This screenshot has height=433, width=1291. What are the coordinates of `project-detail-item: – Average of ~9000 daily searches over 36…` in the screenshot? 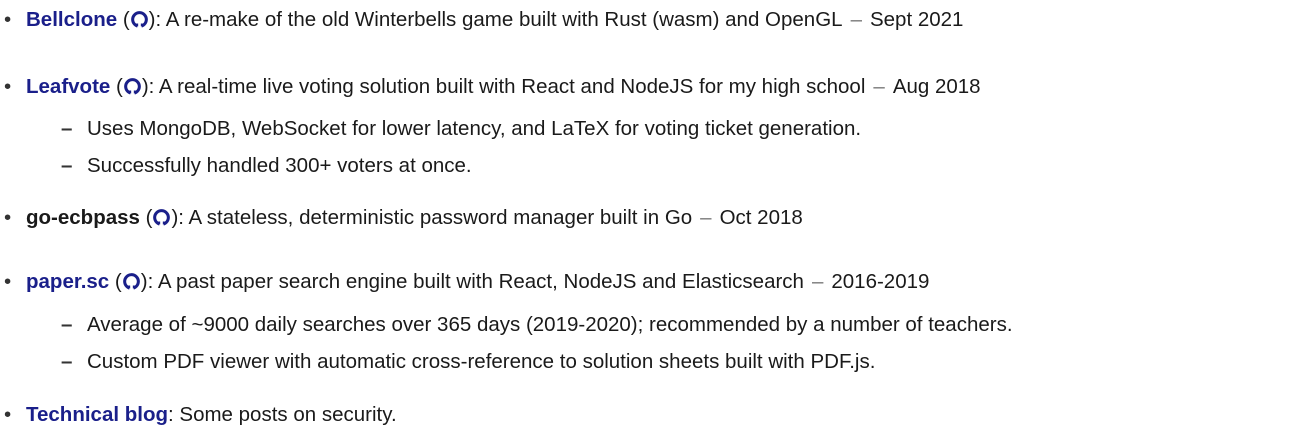 It's located at (537, 325).